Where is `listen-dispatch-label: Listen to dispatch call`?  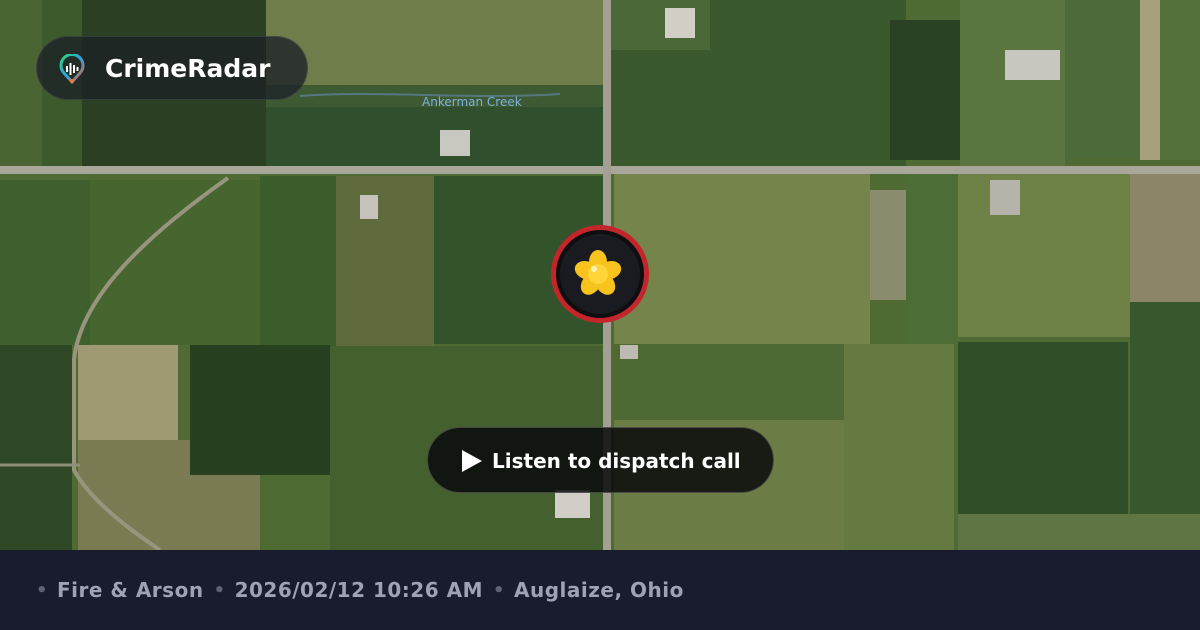 listen-dispatch-label: Listen to dispatch call is located at coordinates (616, 461).